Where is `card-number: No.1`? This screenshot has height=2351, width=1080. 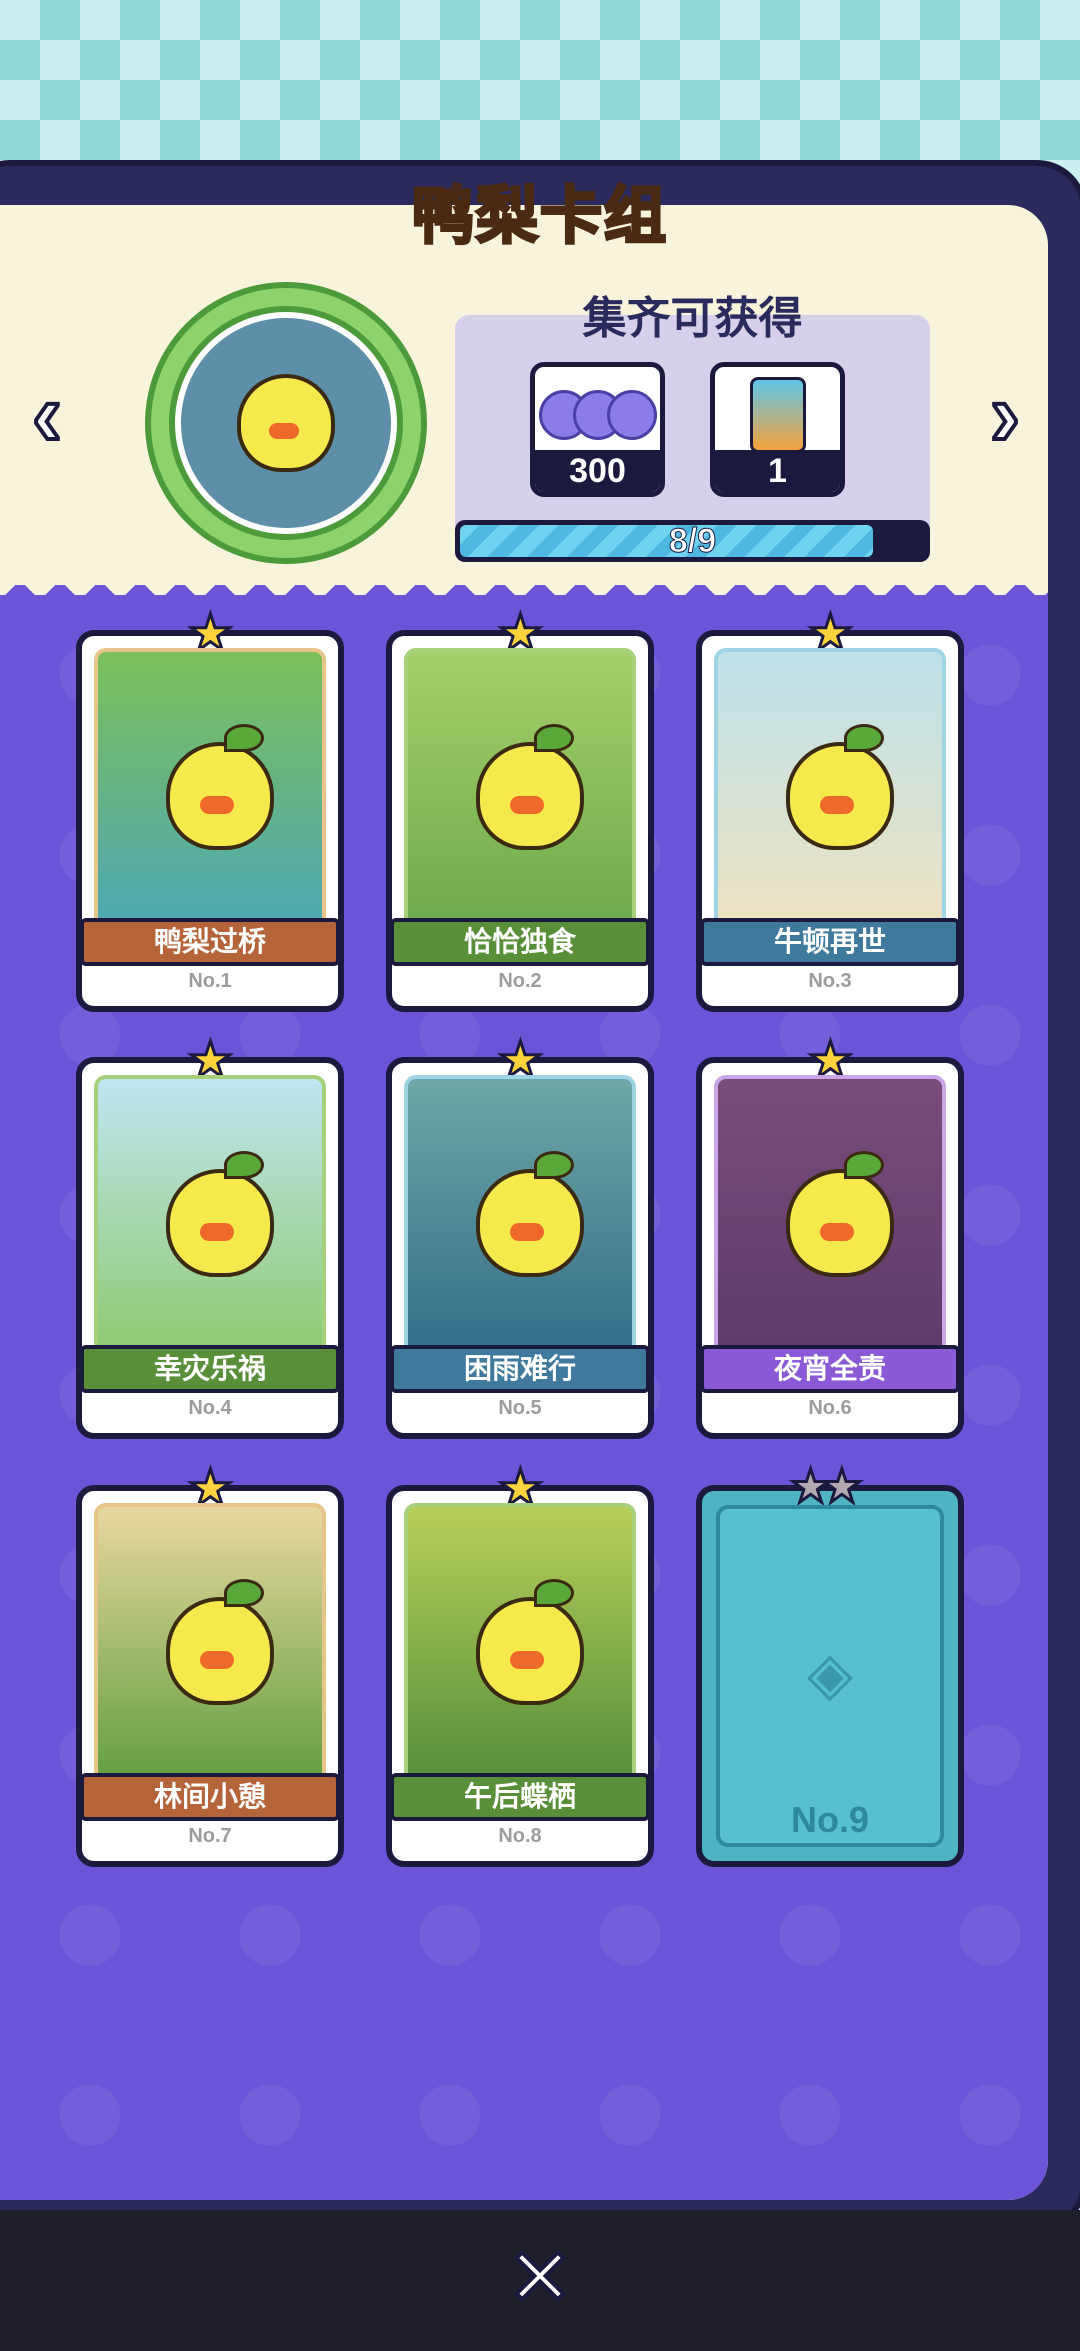 card-number: No.1 is located at coordinates (210, 981).